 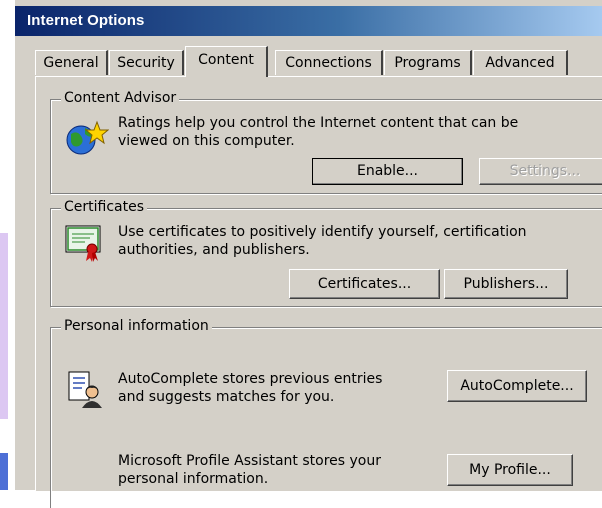 I want to click on tab-general: General, so click(x=71, y=62).